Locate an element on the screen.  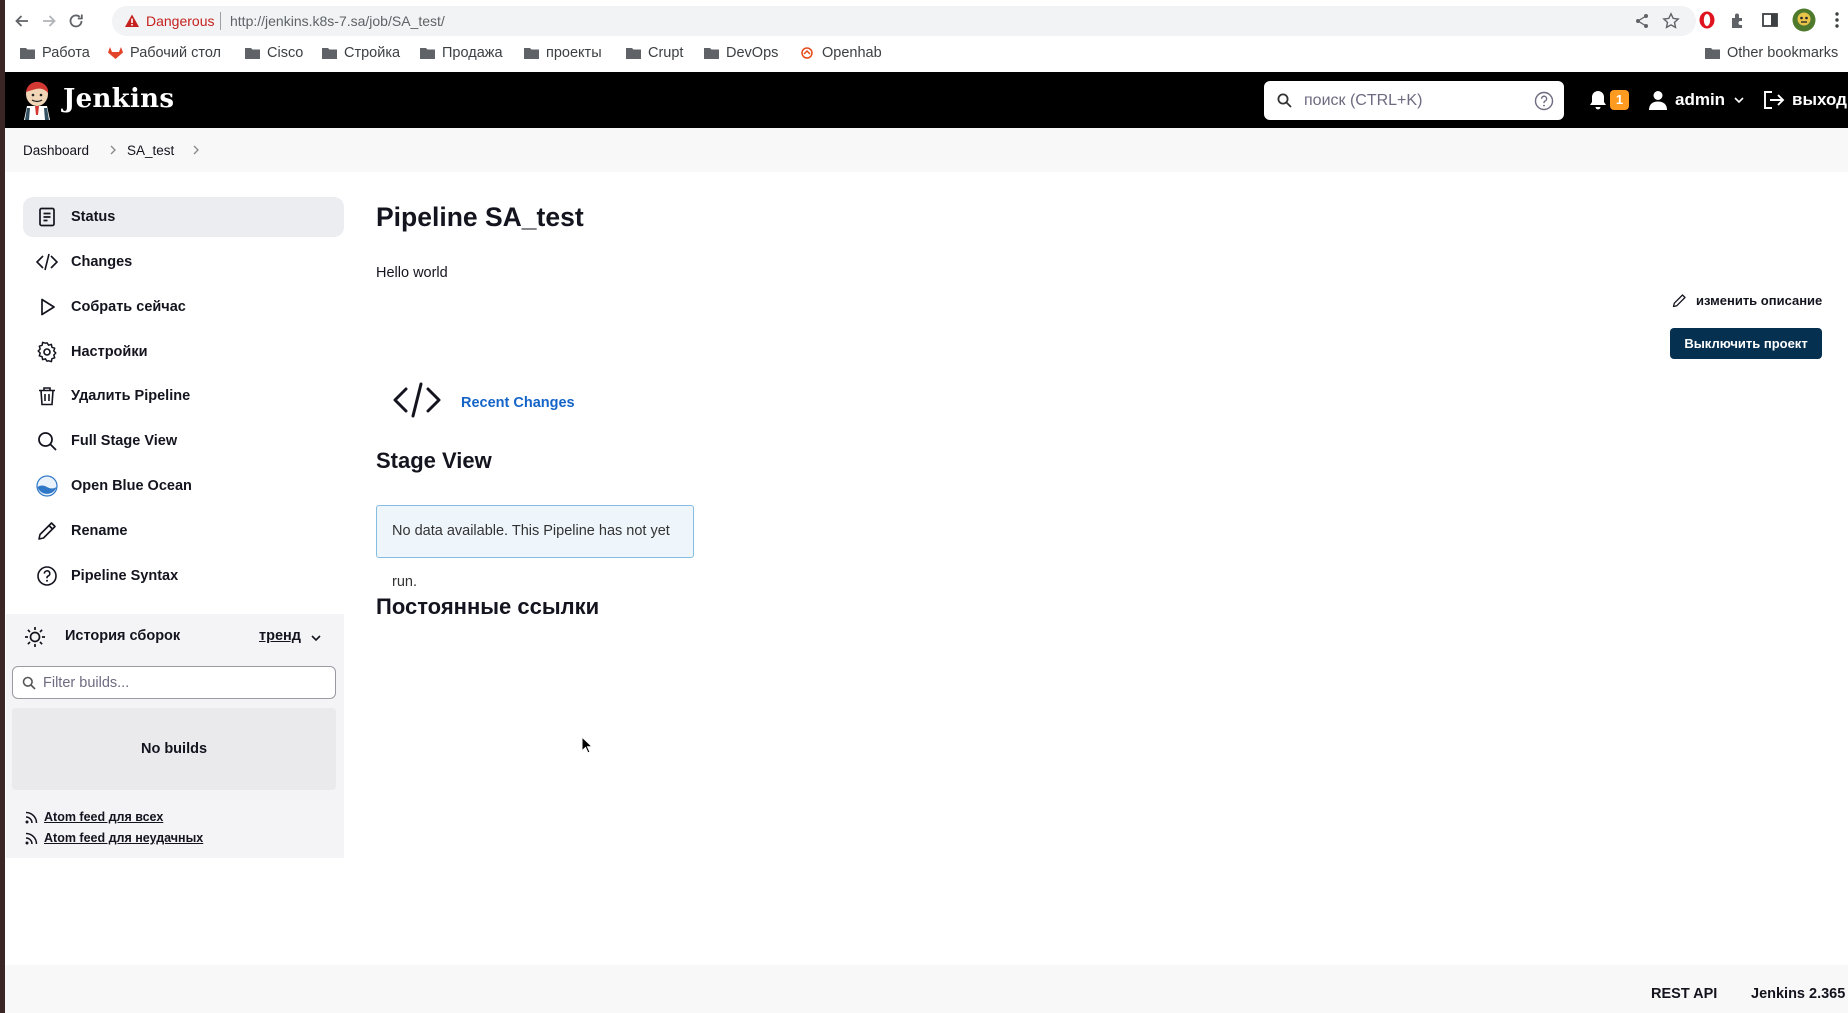
bookmark-item: проекты is located at coordinates (563, 53).